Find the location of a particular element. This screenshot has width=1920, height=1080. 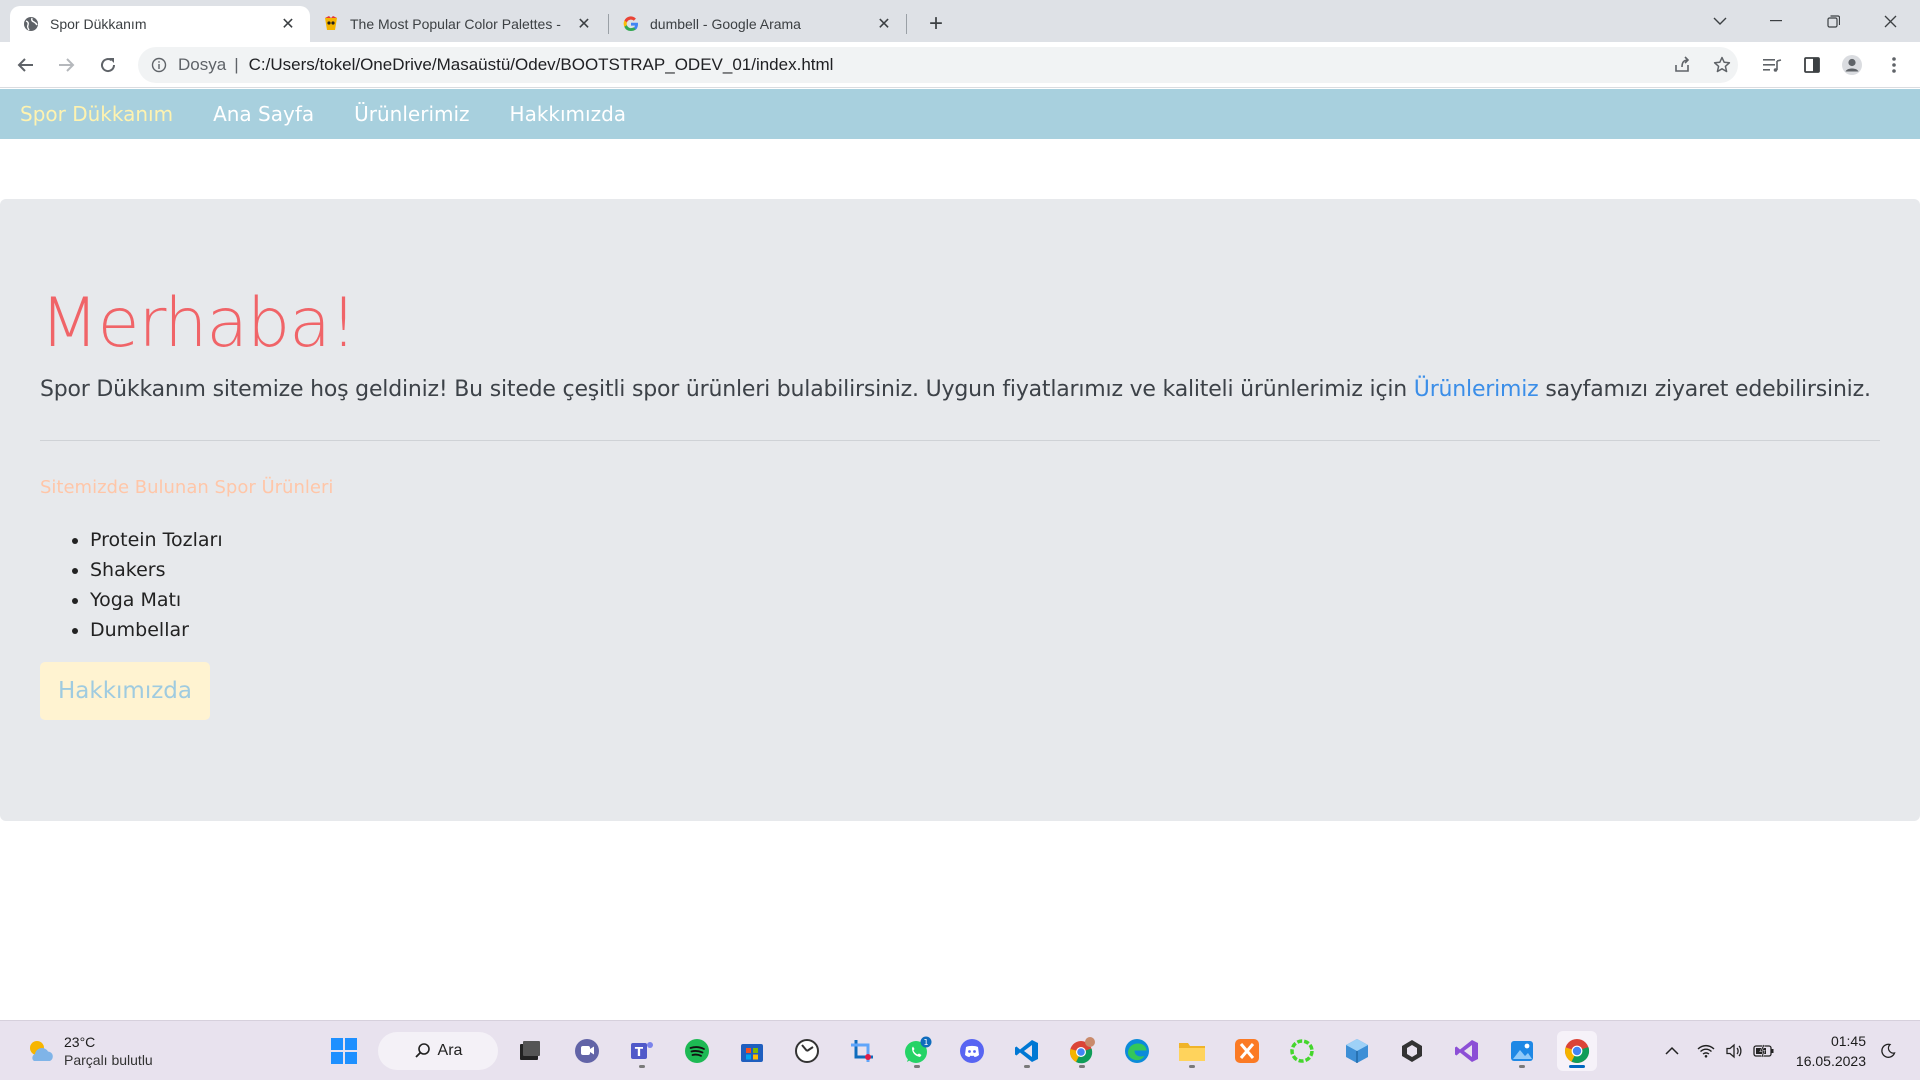

tab-search-button is located at coordinates (1720, 21).